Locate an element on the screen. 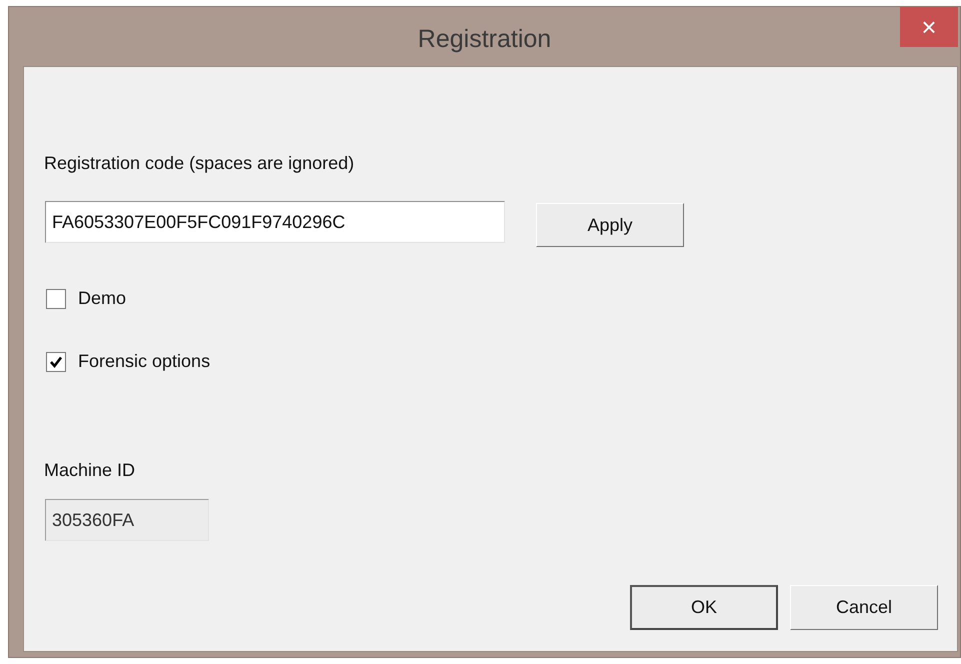 The height and width of the screenshot is (664, 961). checkbox-label: Demo is located at coordinates (102, 298).